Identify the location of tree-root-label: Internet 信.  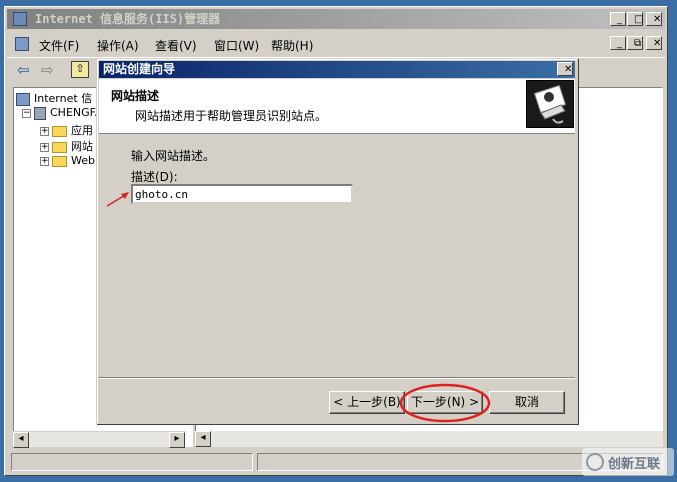
(63, 98).